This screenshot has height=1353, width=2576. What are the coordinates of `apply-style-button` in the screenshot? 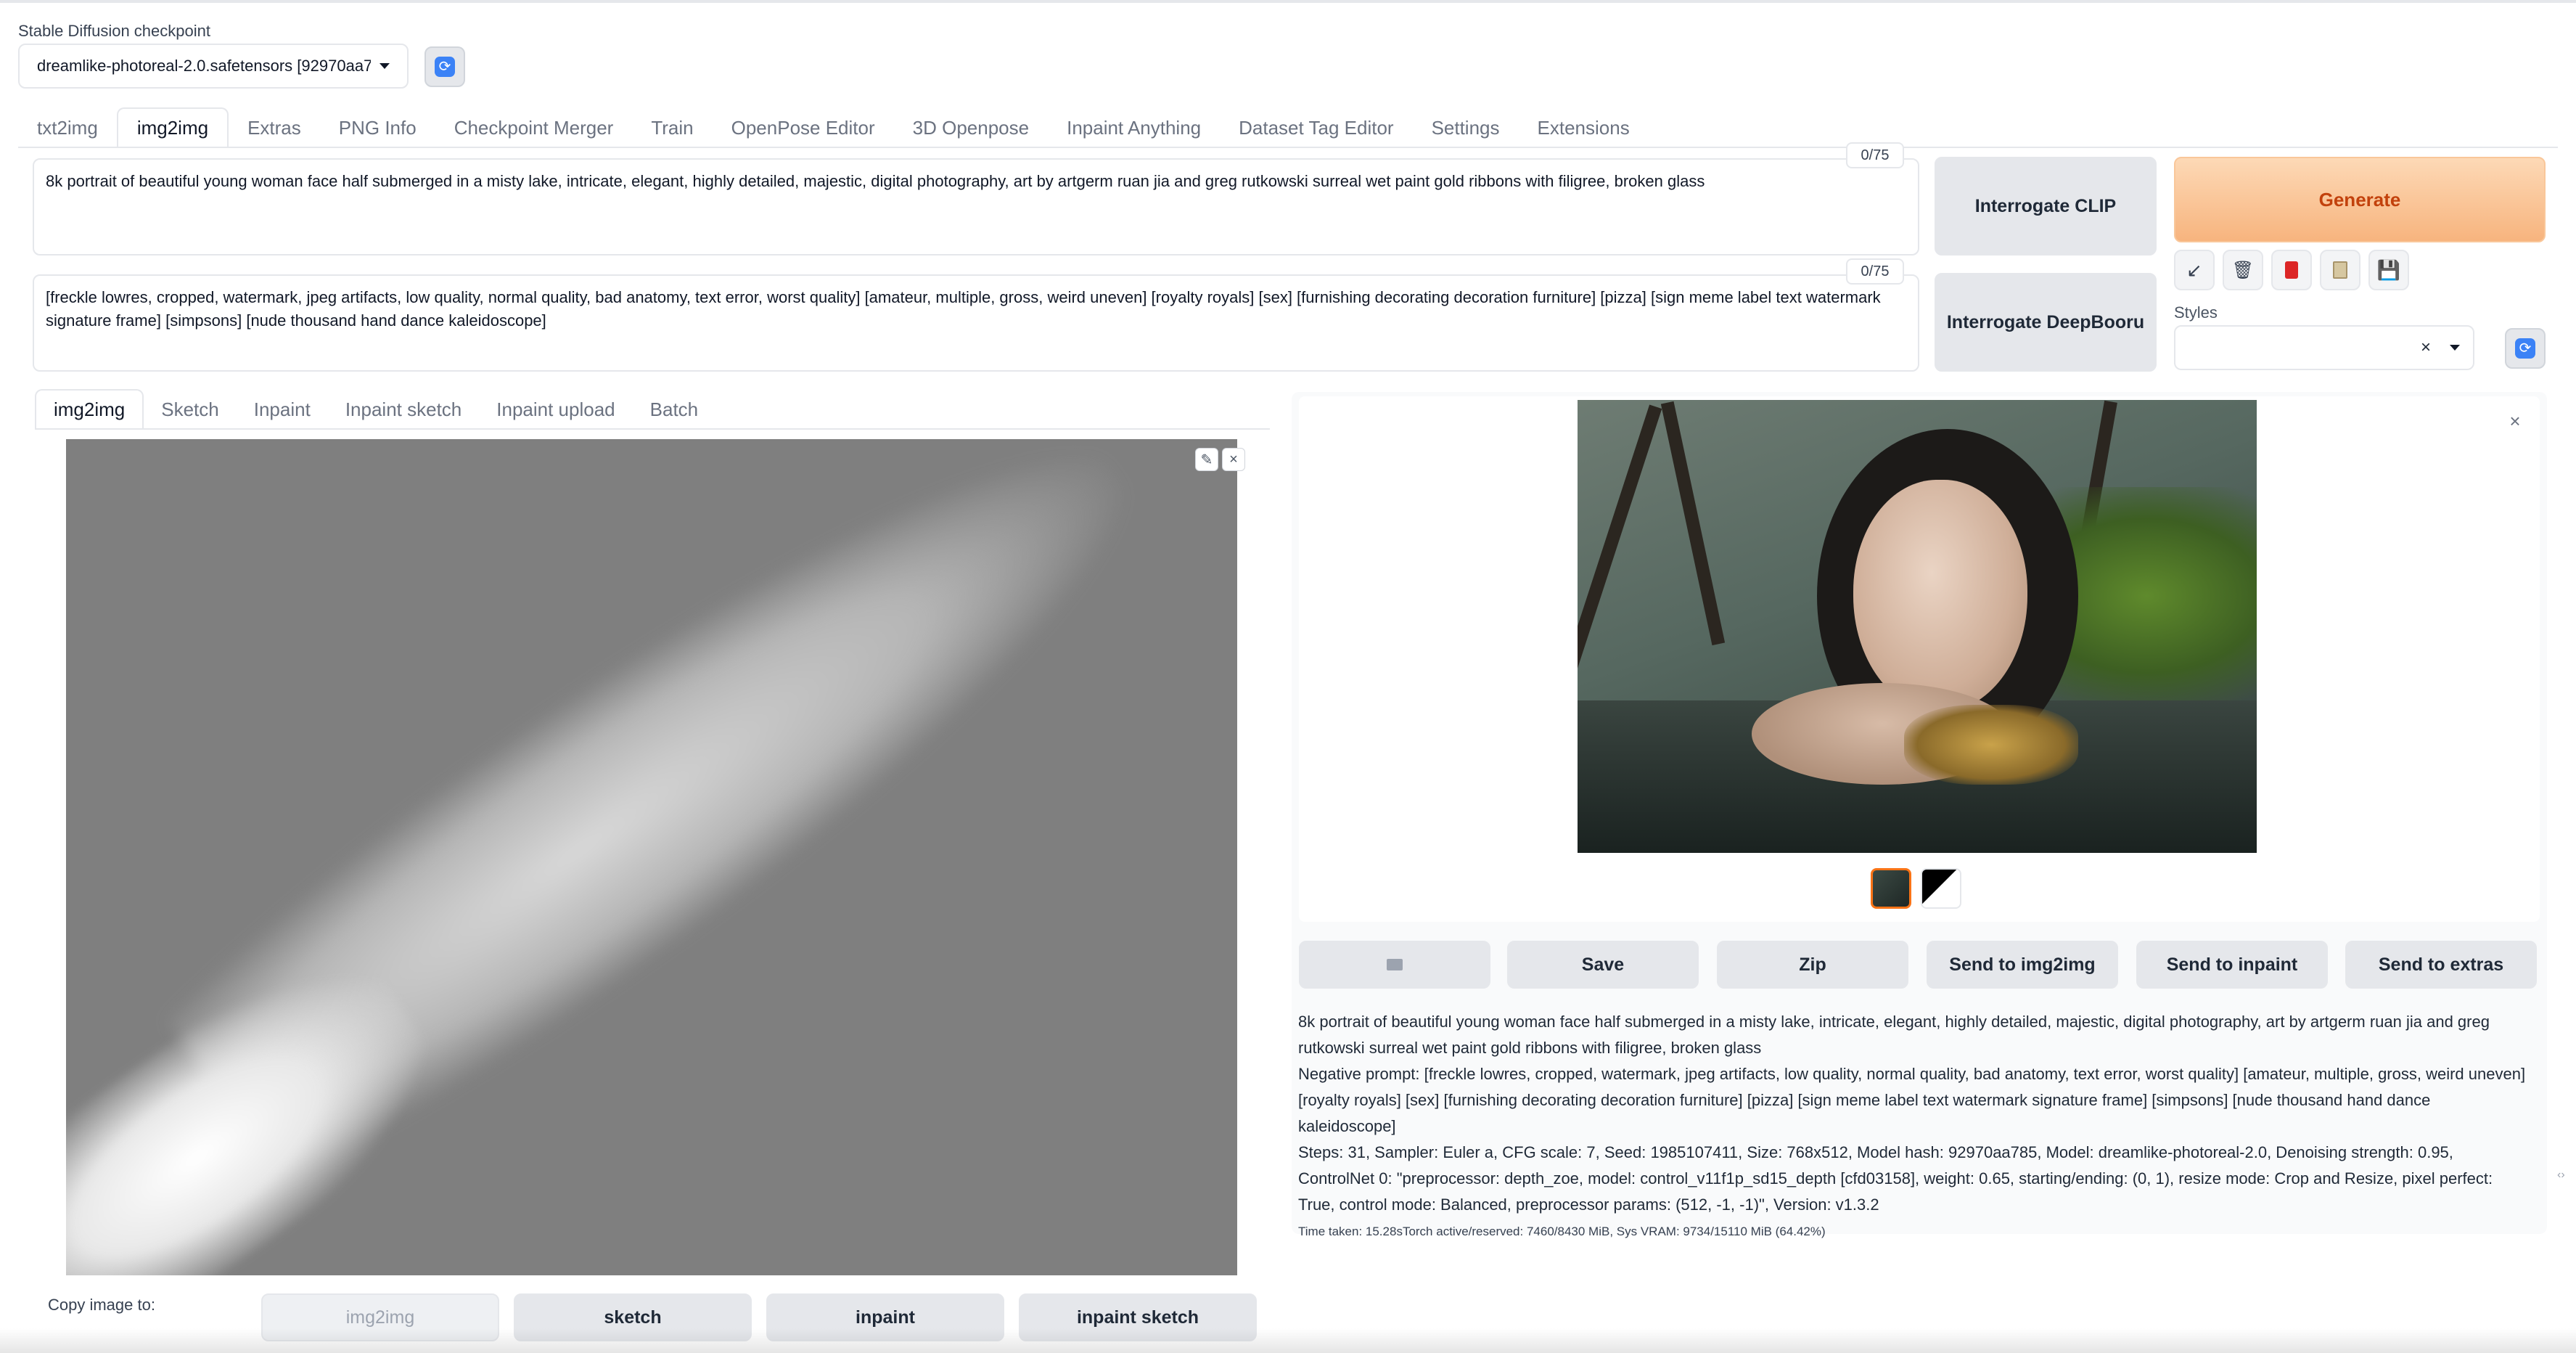 It's located at (2340, 270).